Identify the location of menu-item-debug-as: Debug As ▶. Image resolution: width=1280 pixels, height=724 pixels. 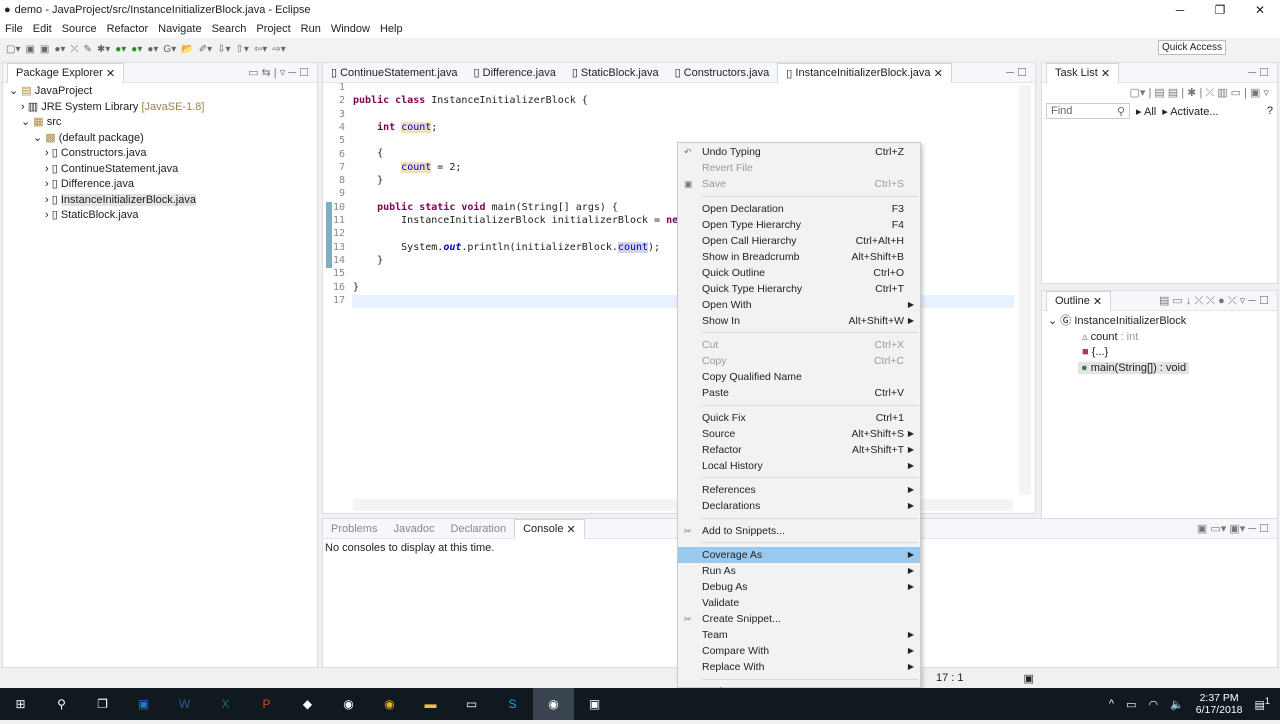
(799, 587).